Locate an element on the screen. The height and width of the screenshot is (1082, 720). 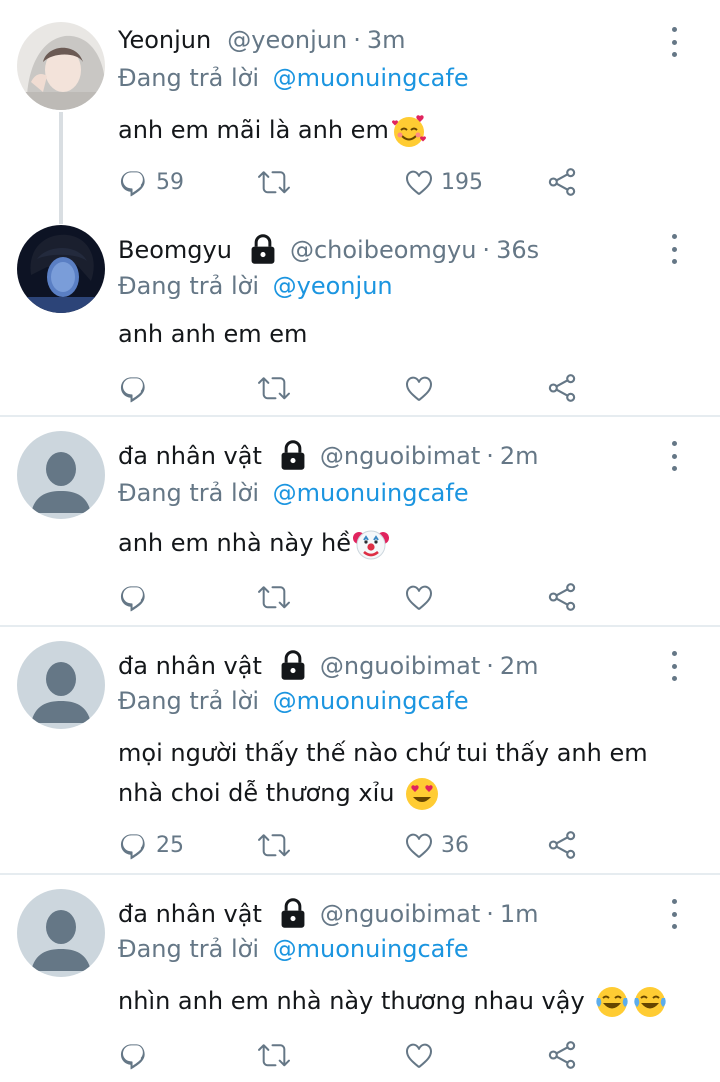
display-name: Beomgyu is located at coordinates (175, 250).